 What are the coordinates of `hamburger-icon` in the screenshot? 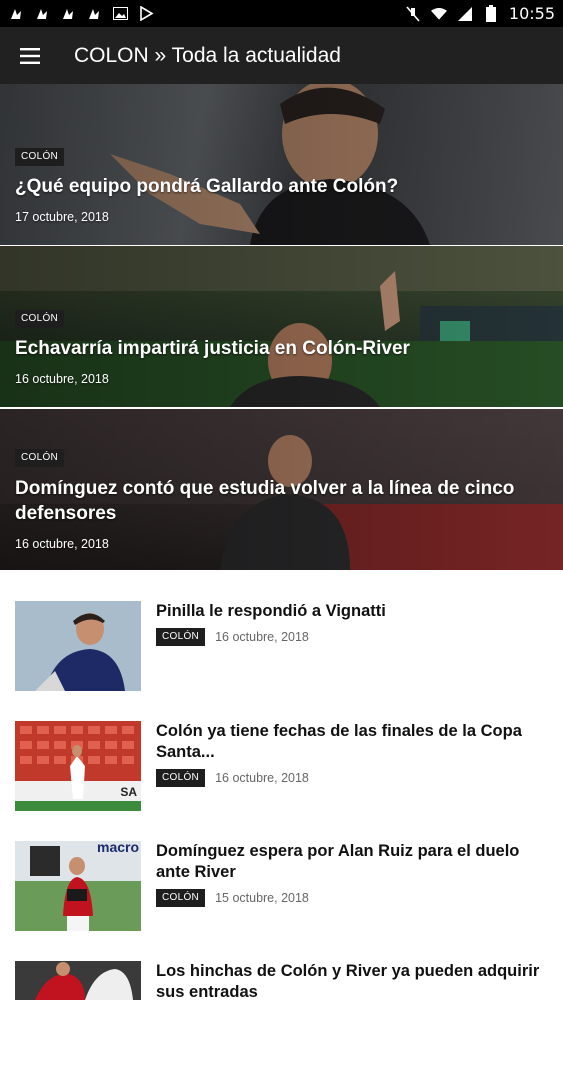 It's located at (30, 55).